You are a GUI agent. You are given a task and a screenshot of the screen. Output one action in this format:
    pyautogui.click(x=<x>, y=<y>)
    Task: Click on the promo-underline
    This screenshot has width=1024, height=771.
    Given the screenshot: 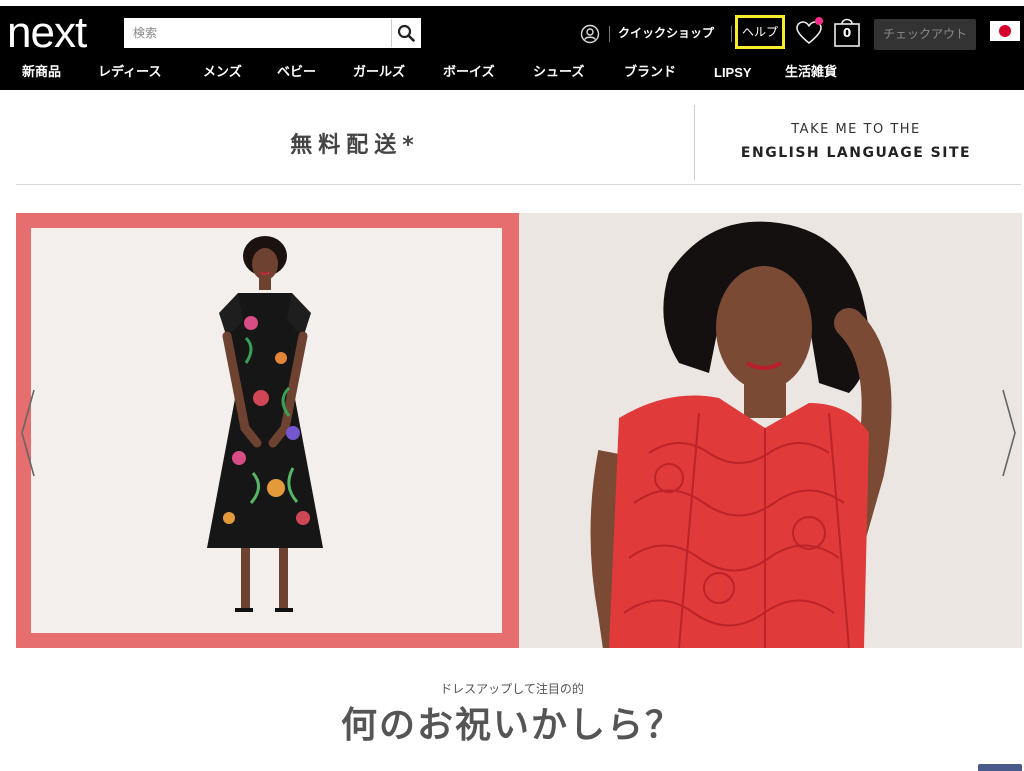 What is the action you would take?
    pyautogui.click(x=518, y=184)
    